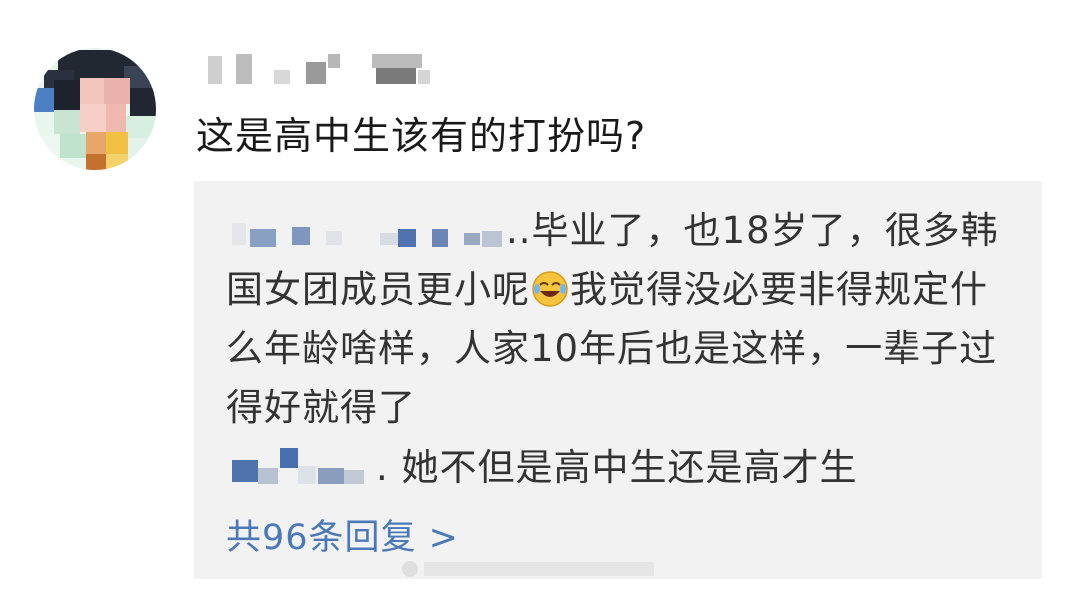 Image resolution: width=1071 pixels, height=591 pixels. Describe the element at coordinates (95, 109) in the screenshot. I see `avatar` at that location.